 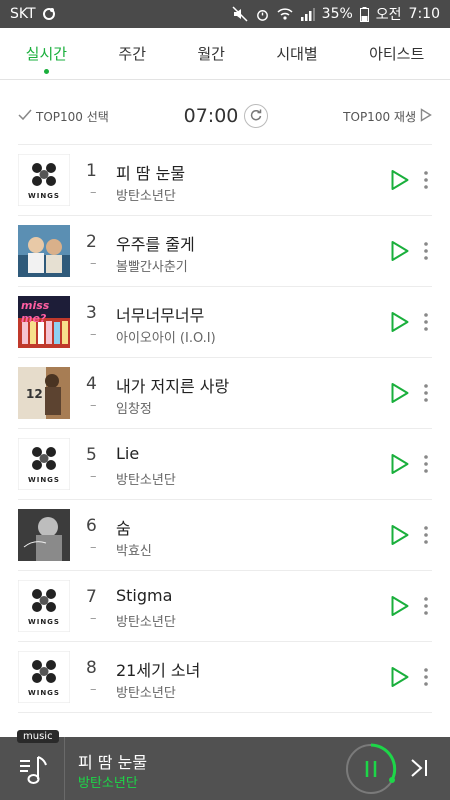 What do you see at coordinates (256, 116) in the screenshot?
I see `refresh-button` at bounding box center [256, 116].